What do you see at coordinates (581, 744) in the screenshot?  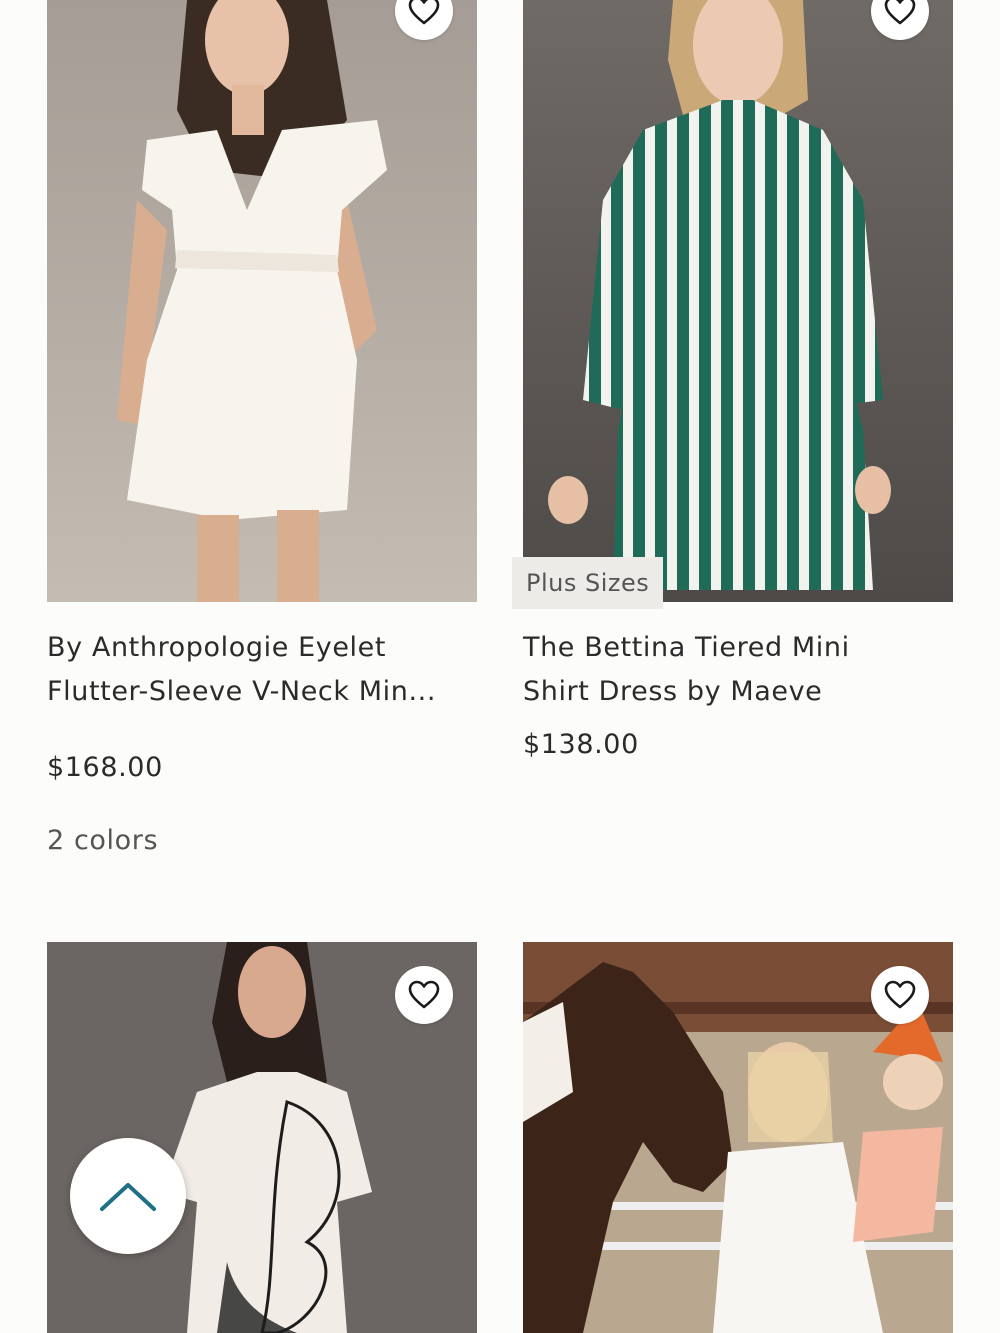 I see `product-price: $138.00` at bounding box center [581, 744].